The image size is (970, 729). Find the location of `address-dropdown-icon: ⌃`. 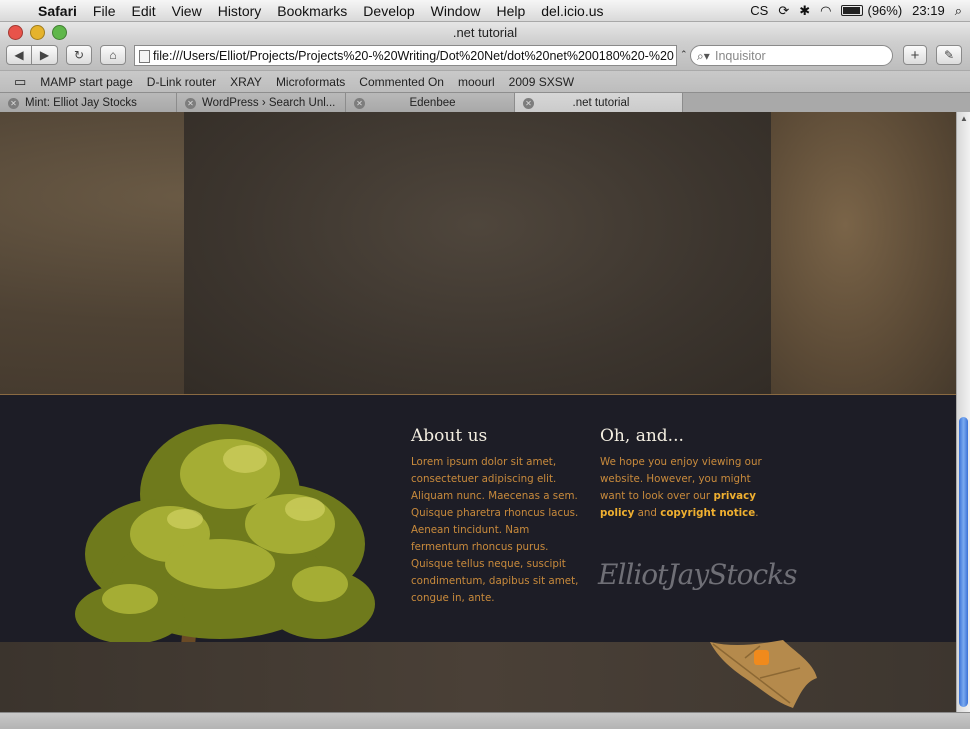

address-dropdown-icon: ⌃ is located at coordinates (684, 54).